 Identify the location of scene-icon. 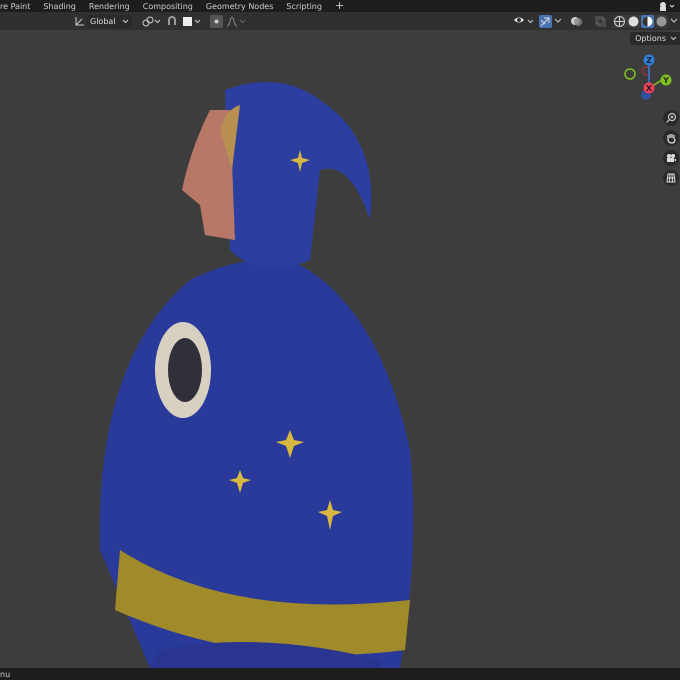
(667, 6).